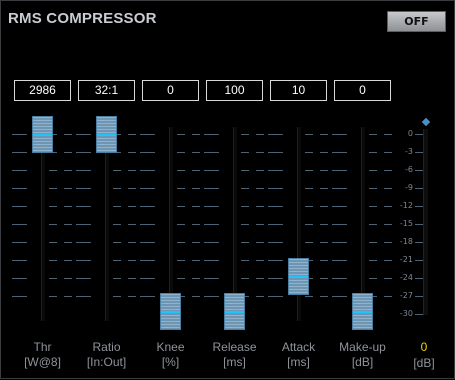  I want to click on attack-fader-handle, so click(298, 276).